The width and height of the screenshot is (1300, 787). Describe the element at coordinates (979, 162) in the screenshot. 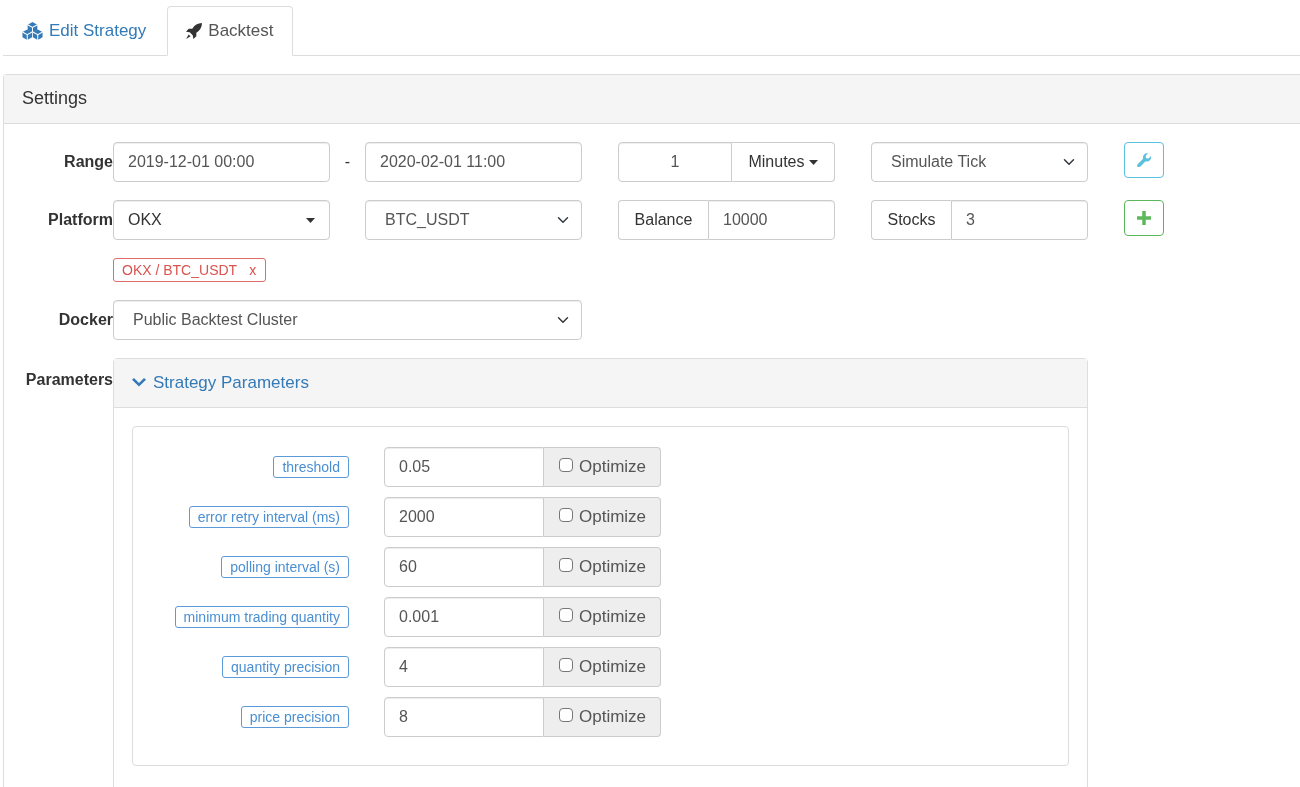

I see `mode-select: Simulate Tick` at that location.